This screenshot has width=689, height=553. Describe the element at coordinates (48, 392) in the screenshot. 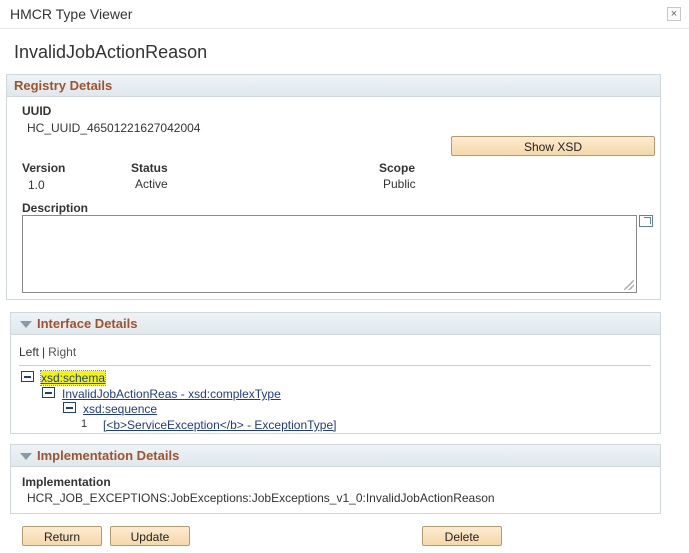

I see `collapse-complex-type-icon` at that location.